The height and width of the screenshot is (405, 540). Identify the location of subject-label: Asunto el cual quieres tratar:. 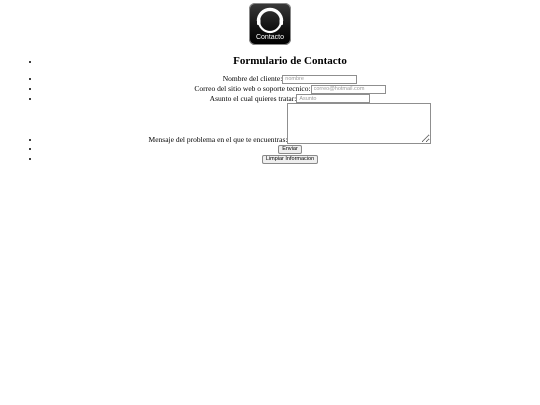
(253, 98).